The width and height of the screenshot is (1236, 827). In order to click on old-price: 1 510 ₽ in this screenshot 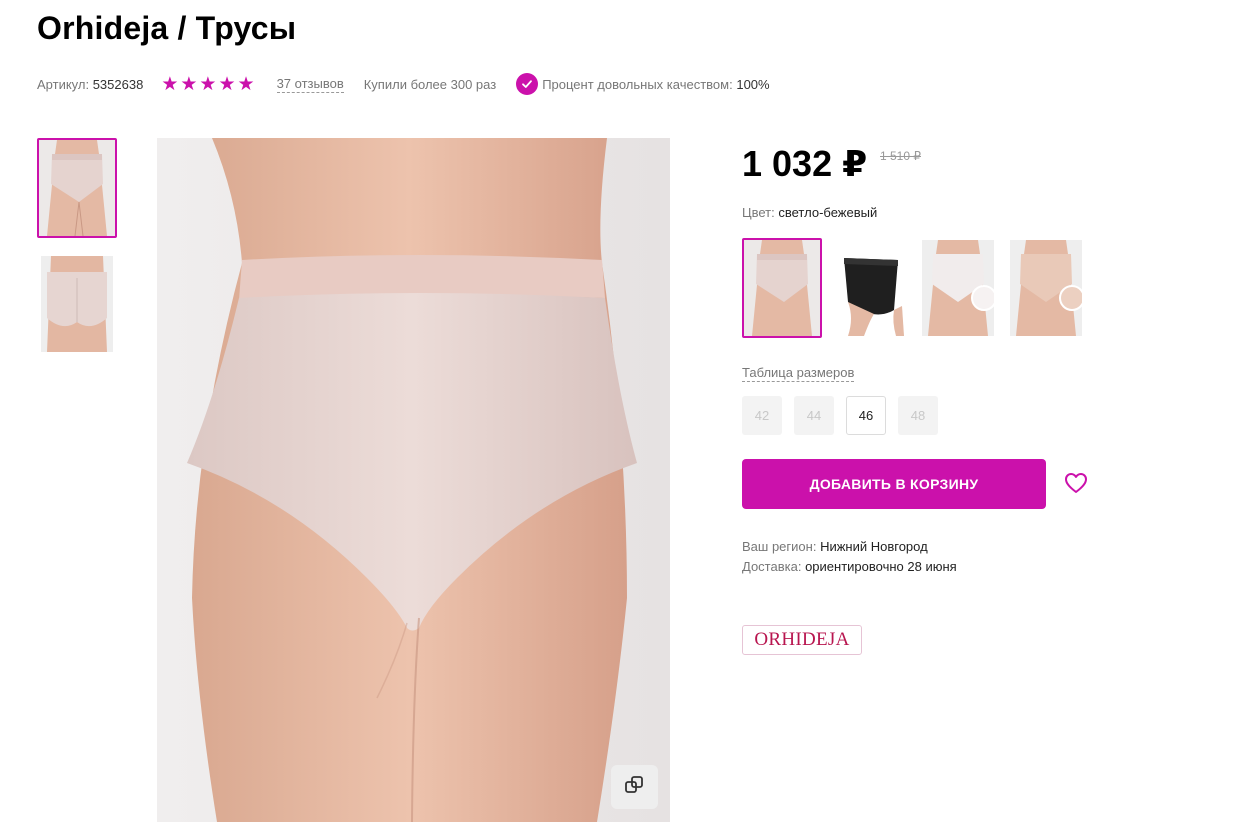, I will do `click(900, 156)`.